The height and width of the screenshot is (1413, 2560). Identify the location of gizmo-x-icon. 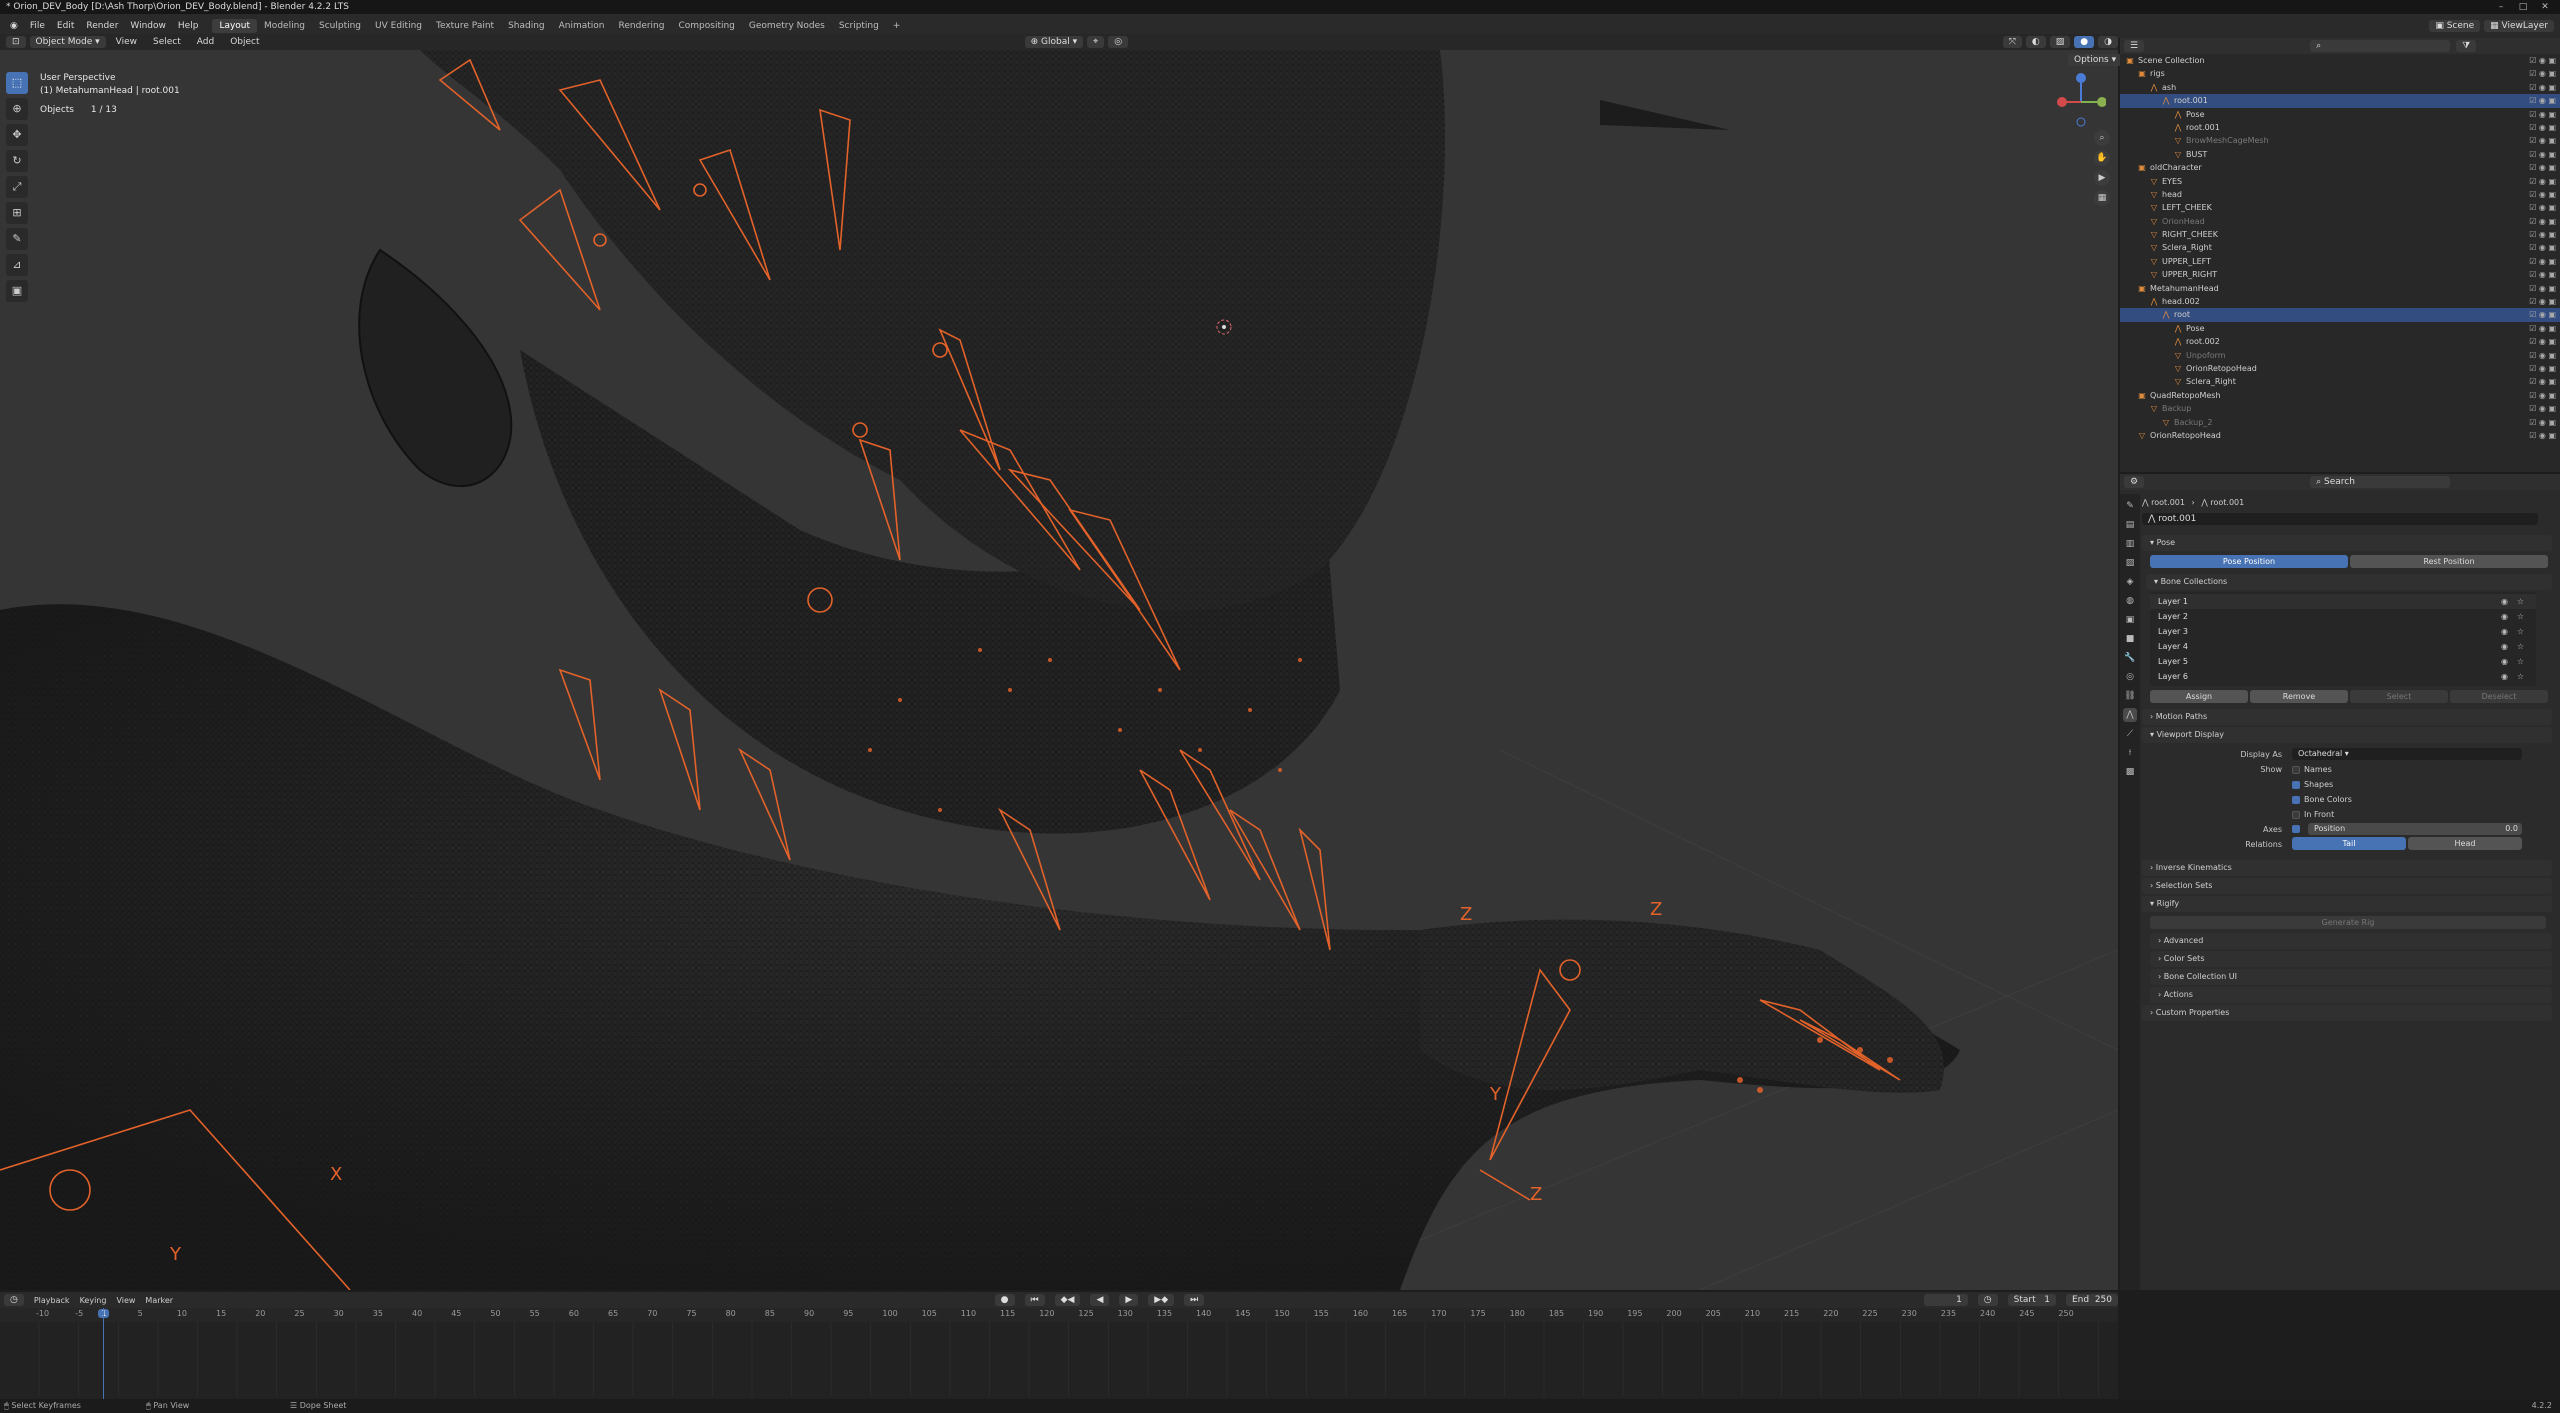
(2062, 102).